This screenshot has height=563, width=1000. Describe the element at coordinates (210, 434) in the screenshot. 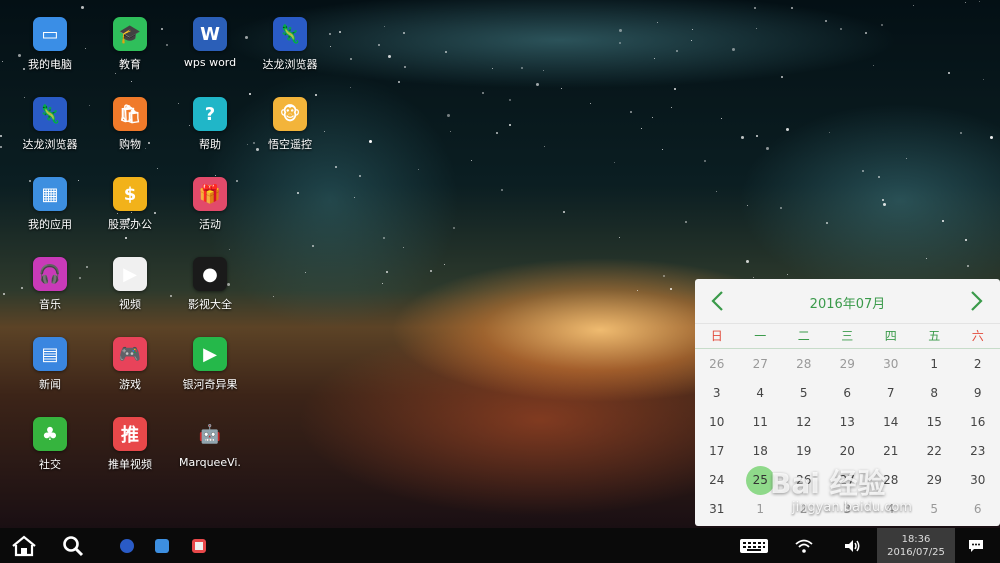

I see `android-icon: 🤖` at that location.